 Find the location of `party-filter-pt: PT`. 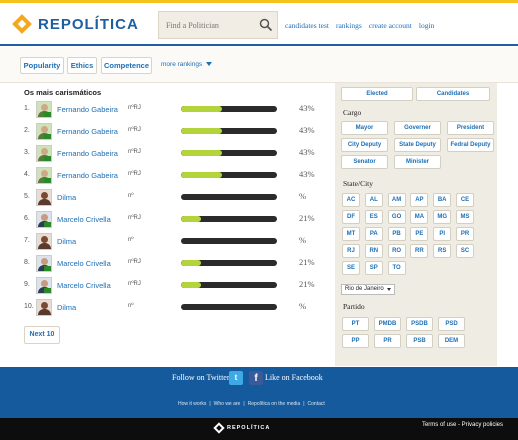

party-filter-pt: PT is located at coordinates (355, 324).